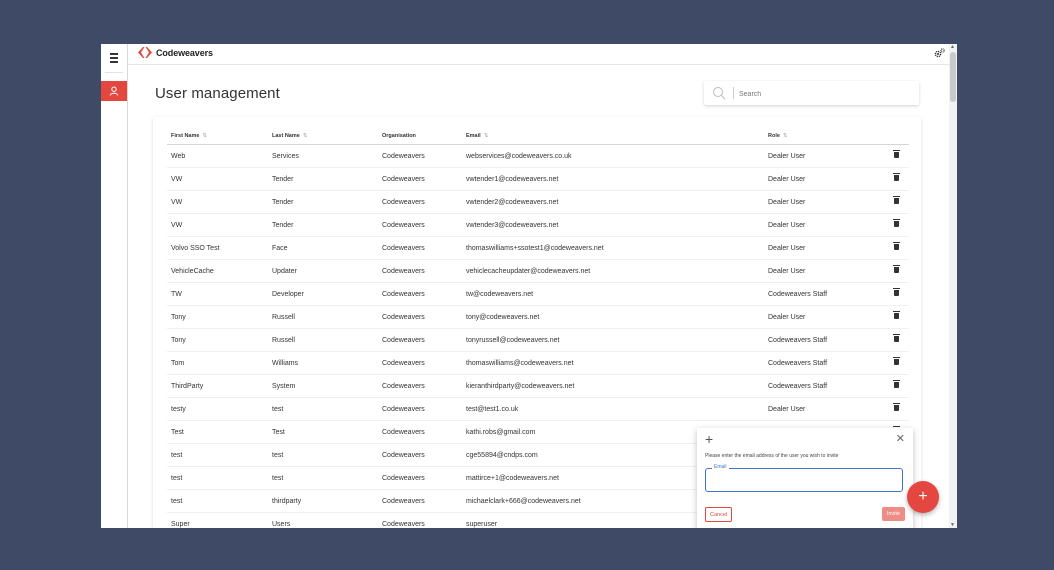 The height and width of the screenshot is (570, 1054). Describe the element at coordinates (953, 286) in the screenshot. I see `page-scrollbar: ▲ ▼` at that location.